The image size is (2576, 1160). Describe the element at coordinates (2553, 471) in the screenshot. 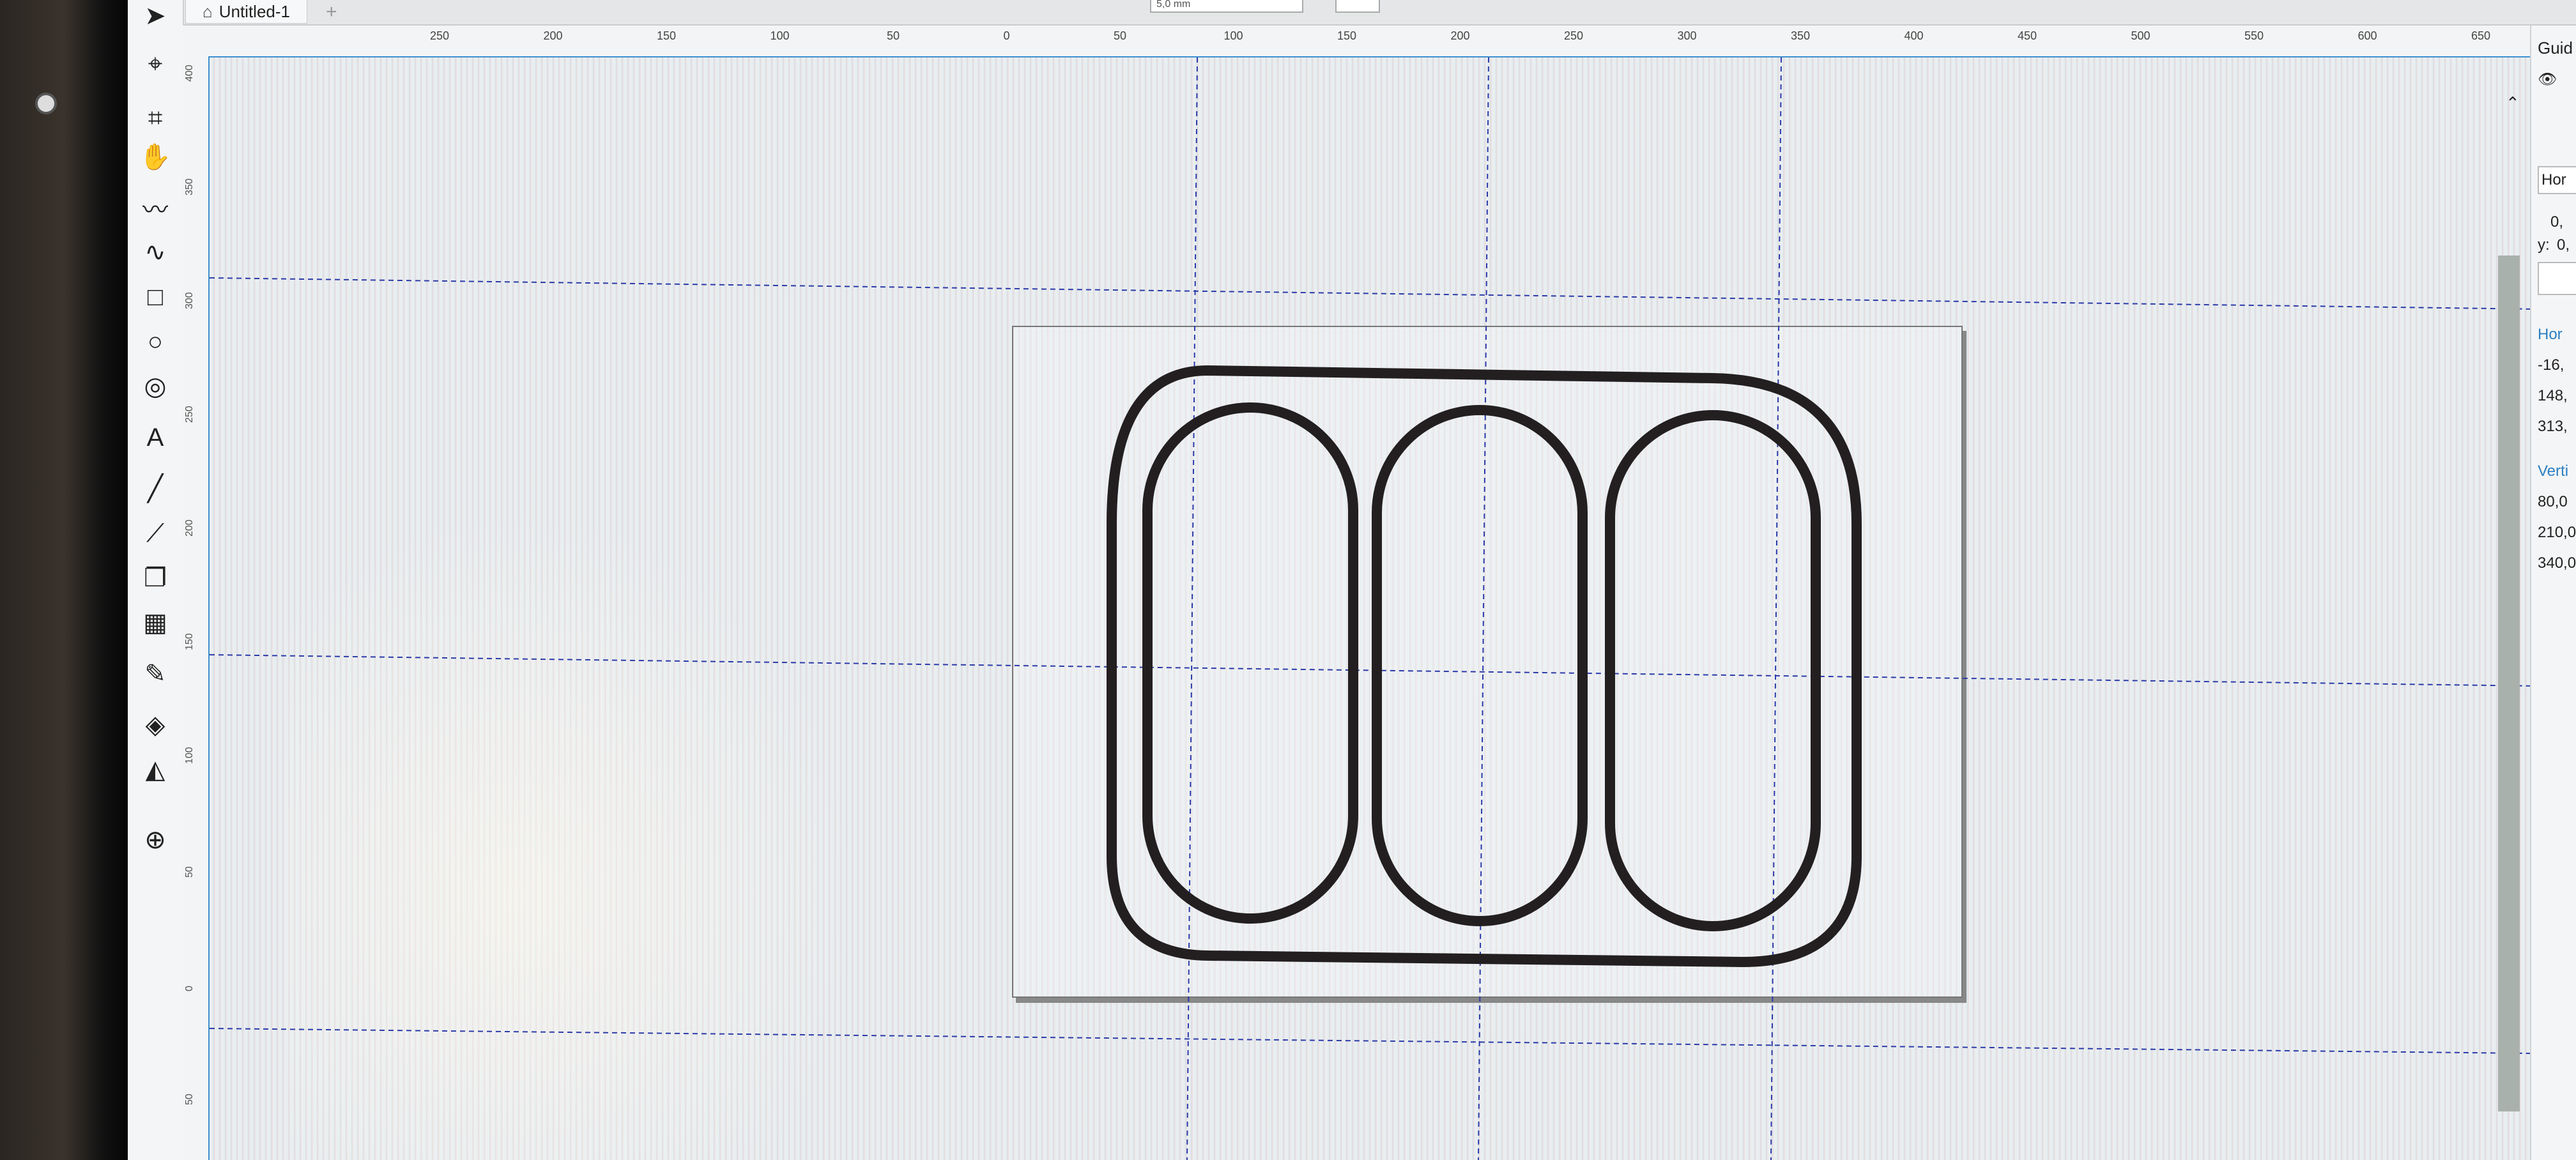

I see `vertical-guides-header: Verti` at that location.